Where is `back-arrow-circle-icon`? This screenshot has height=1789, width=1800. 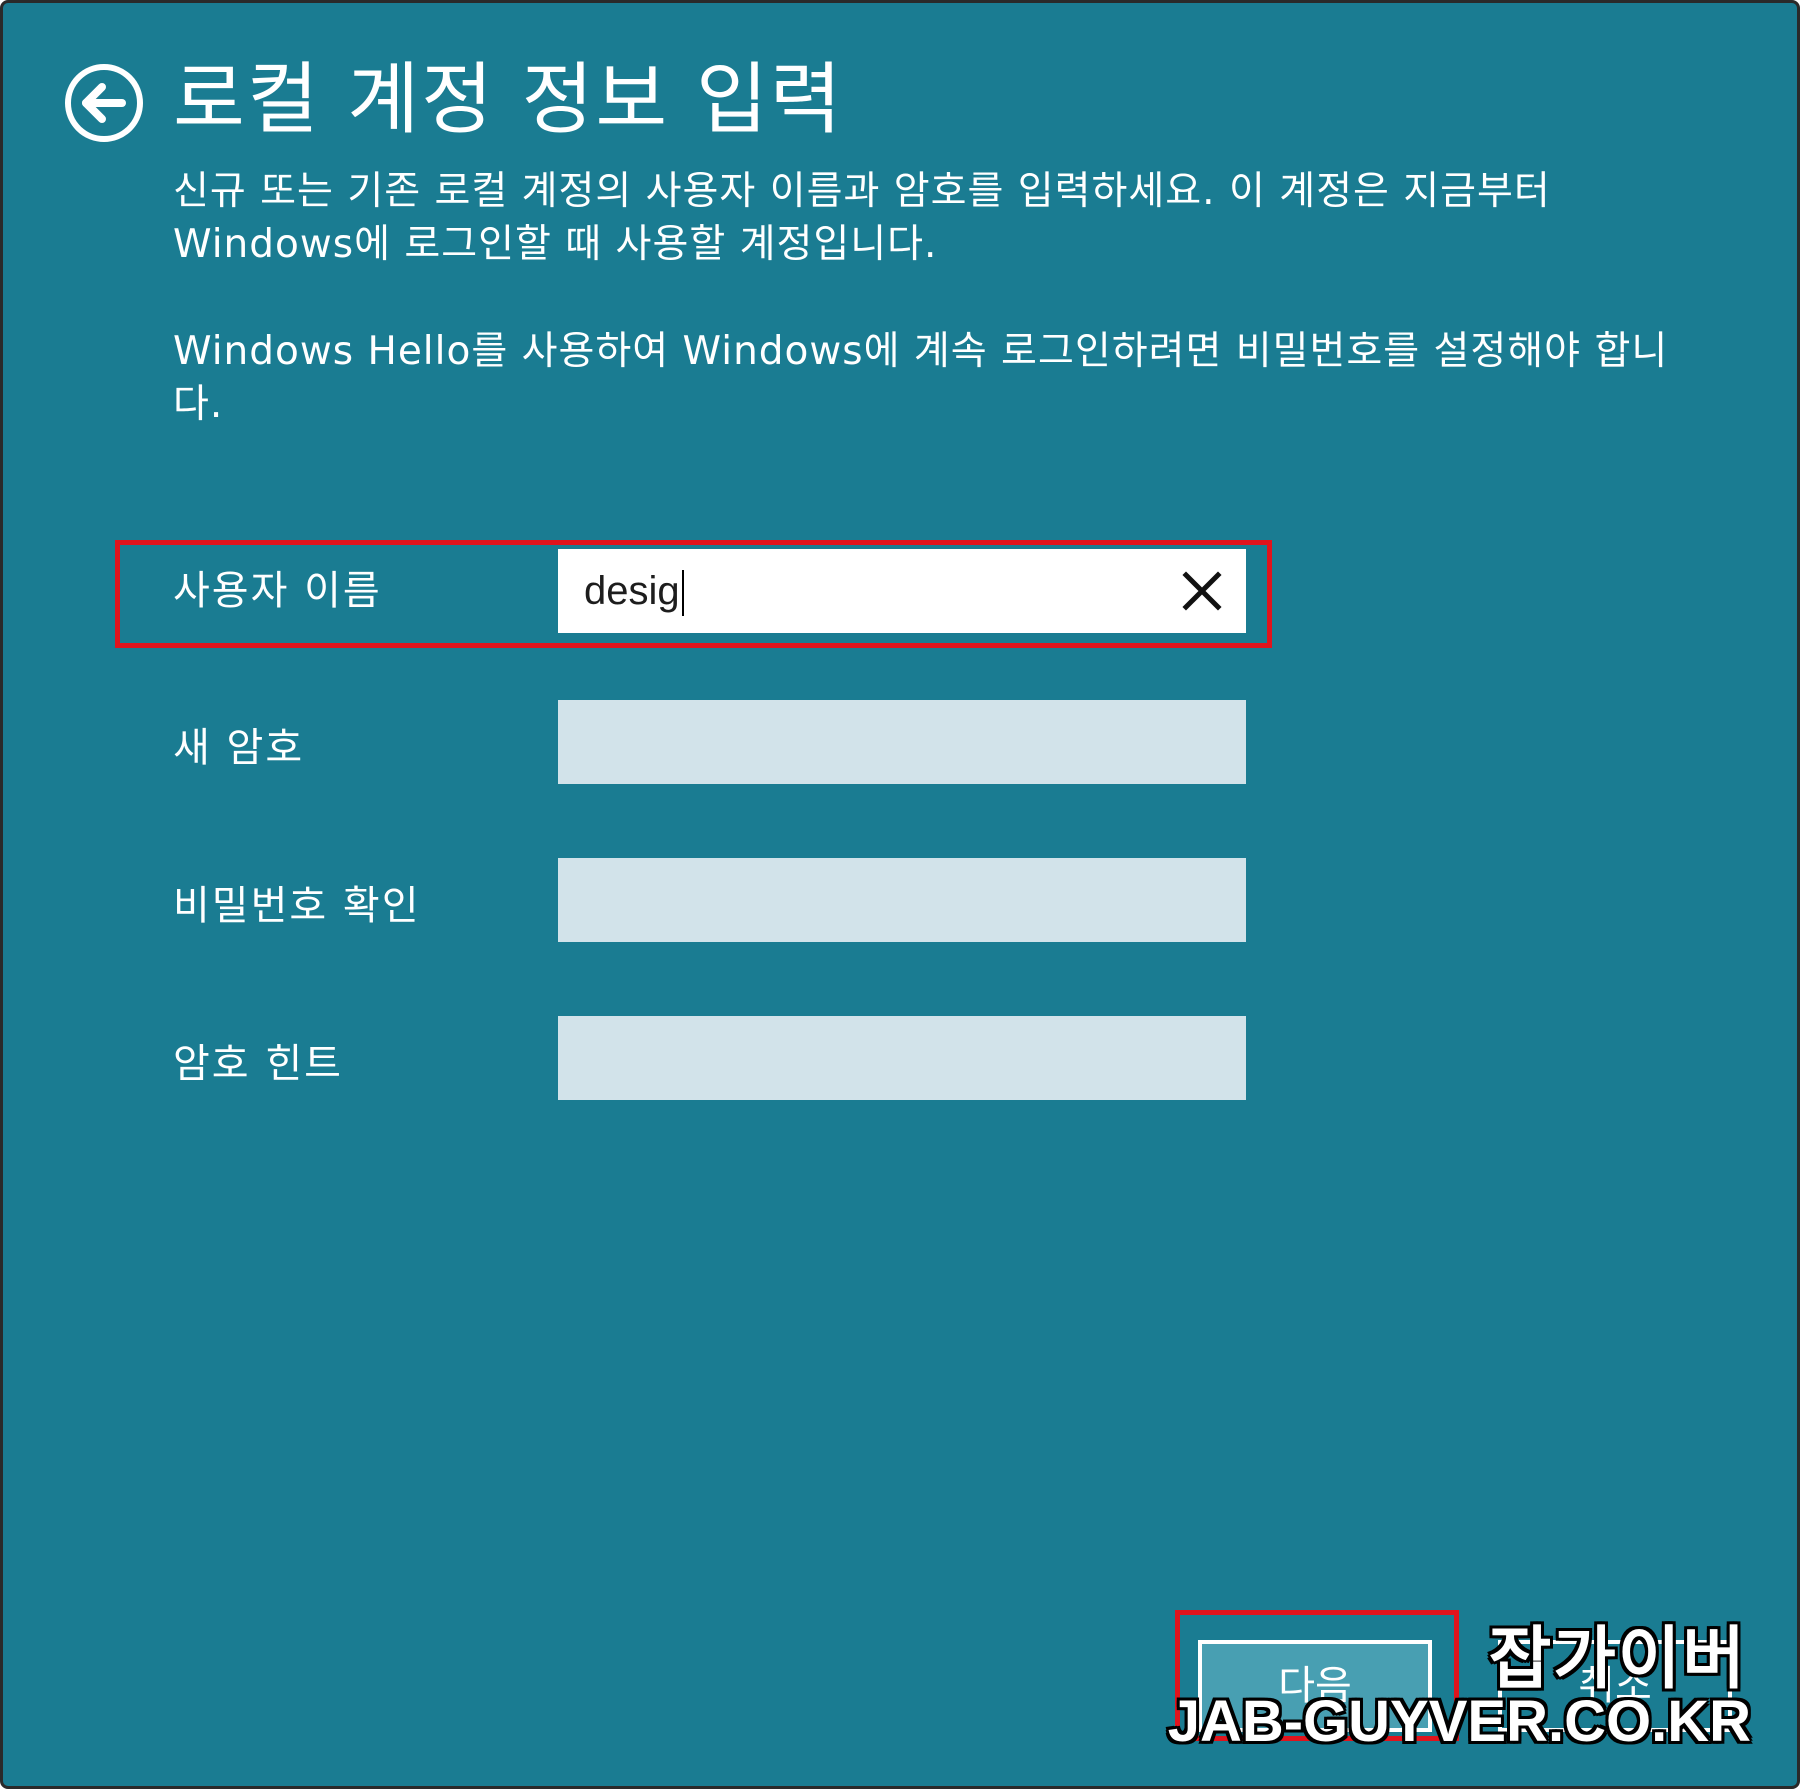 back-arrow-circle-icon is located at coordinates (104, 103).